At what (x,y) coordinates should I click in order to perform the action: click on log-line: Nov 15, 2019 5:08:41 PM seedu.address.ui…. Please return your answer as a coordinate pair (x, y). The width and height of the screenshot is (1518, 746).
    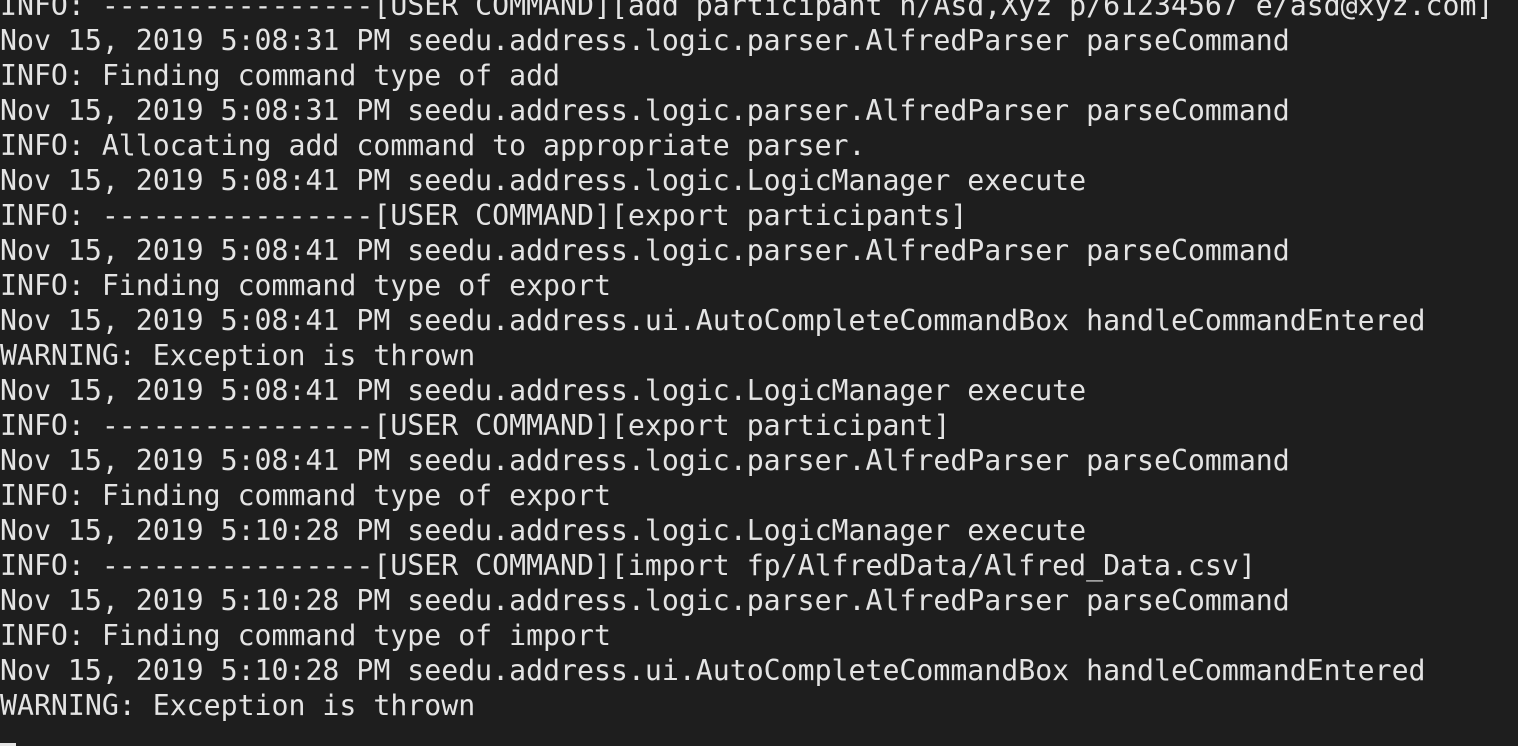
    Looking at the image, I should click on (713, 320).